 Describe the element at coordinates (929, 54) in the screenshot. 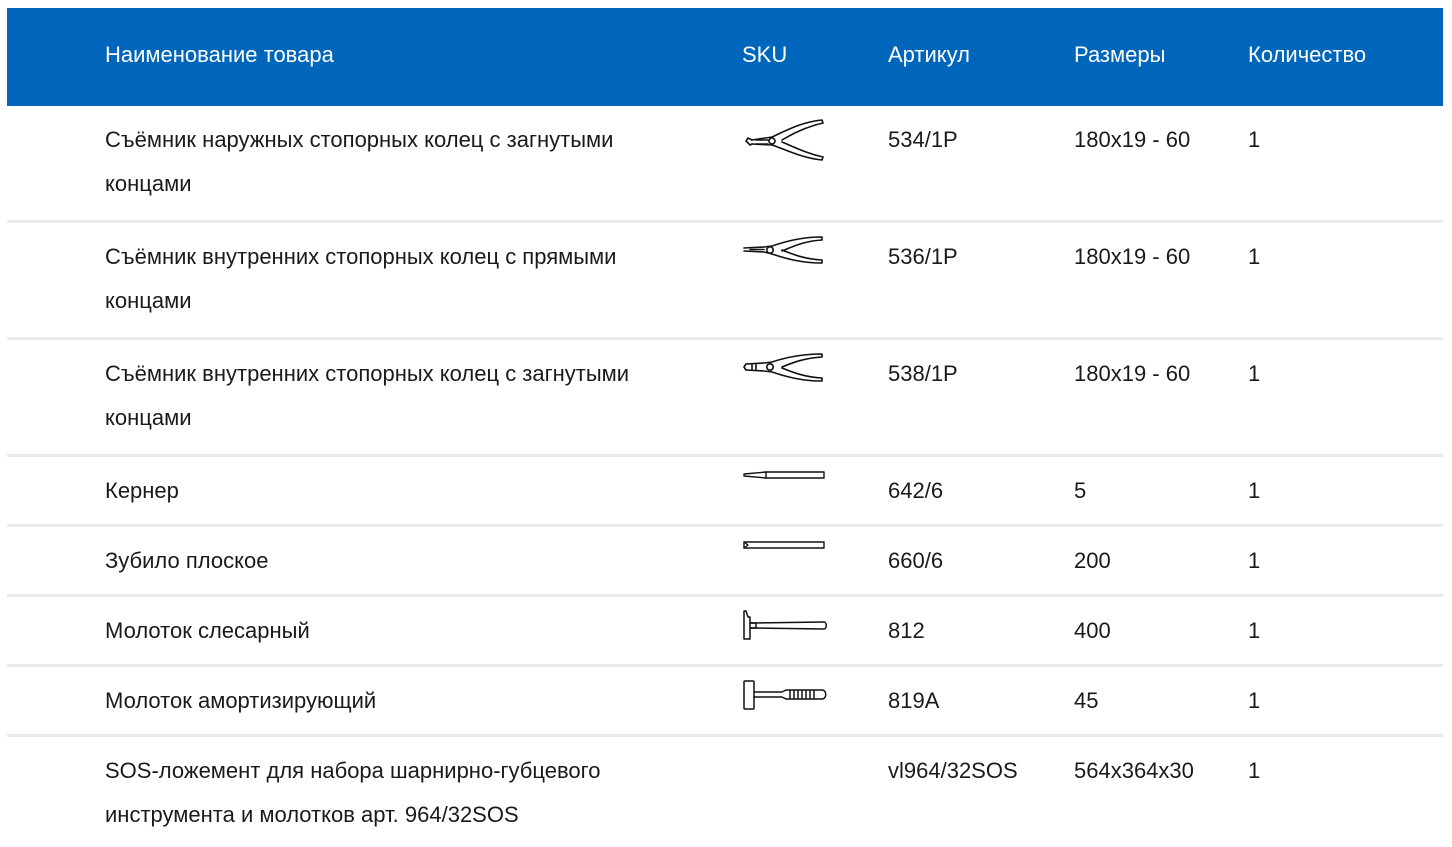

I see `header-article: Артикул` at that location.